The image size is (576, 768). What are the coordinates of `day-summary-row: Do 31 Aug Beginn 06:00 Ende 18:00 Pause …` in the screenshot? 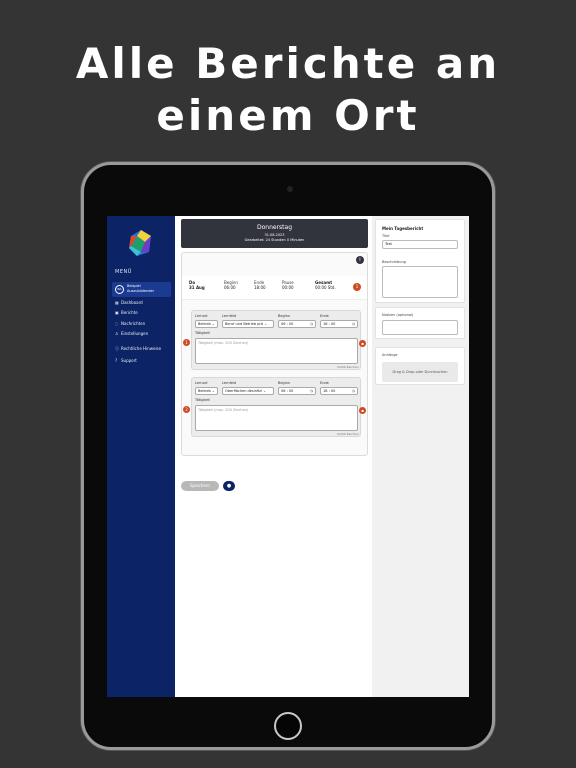 It's located at (274, 288).